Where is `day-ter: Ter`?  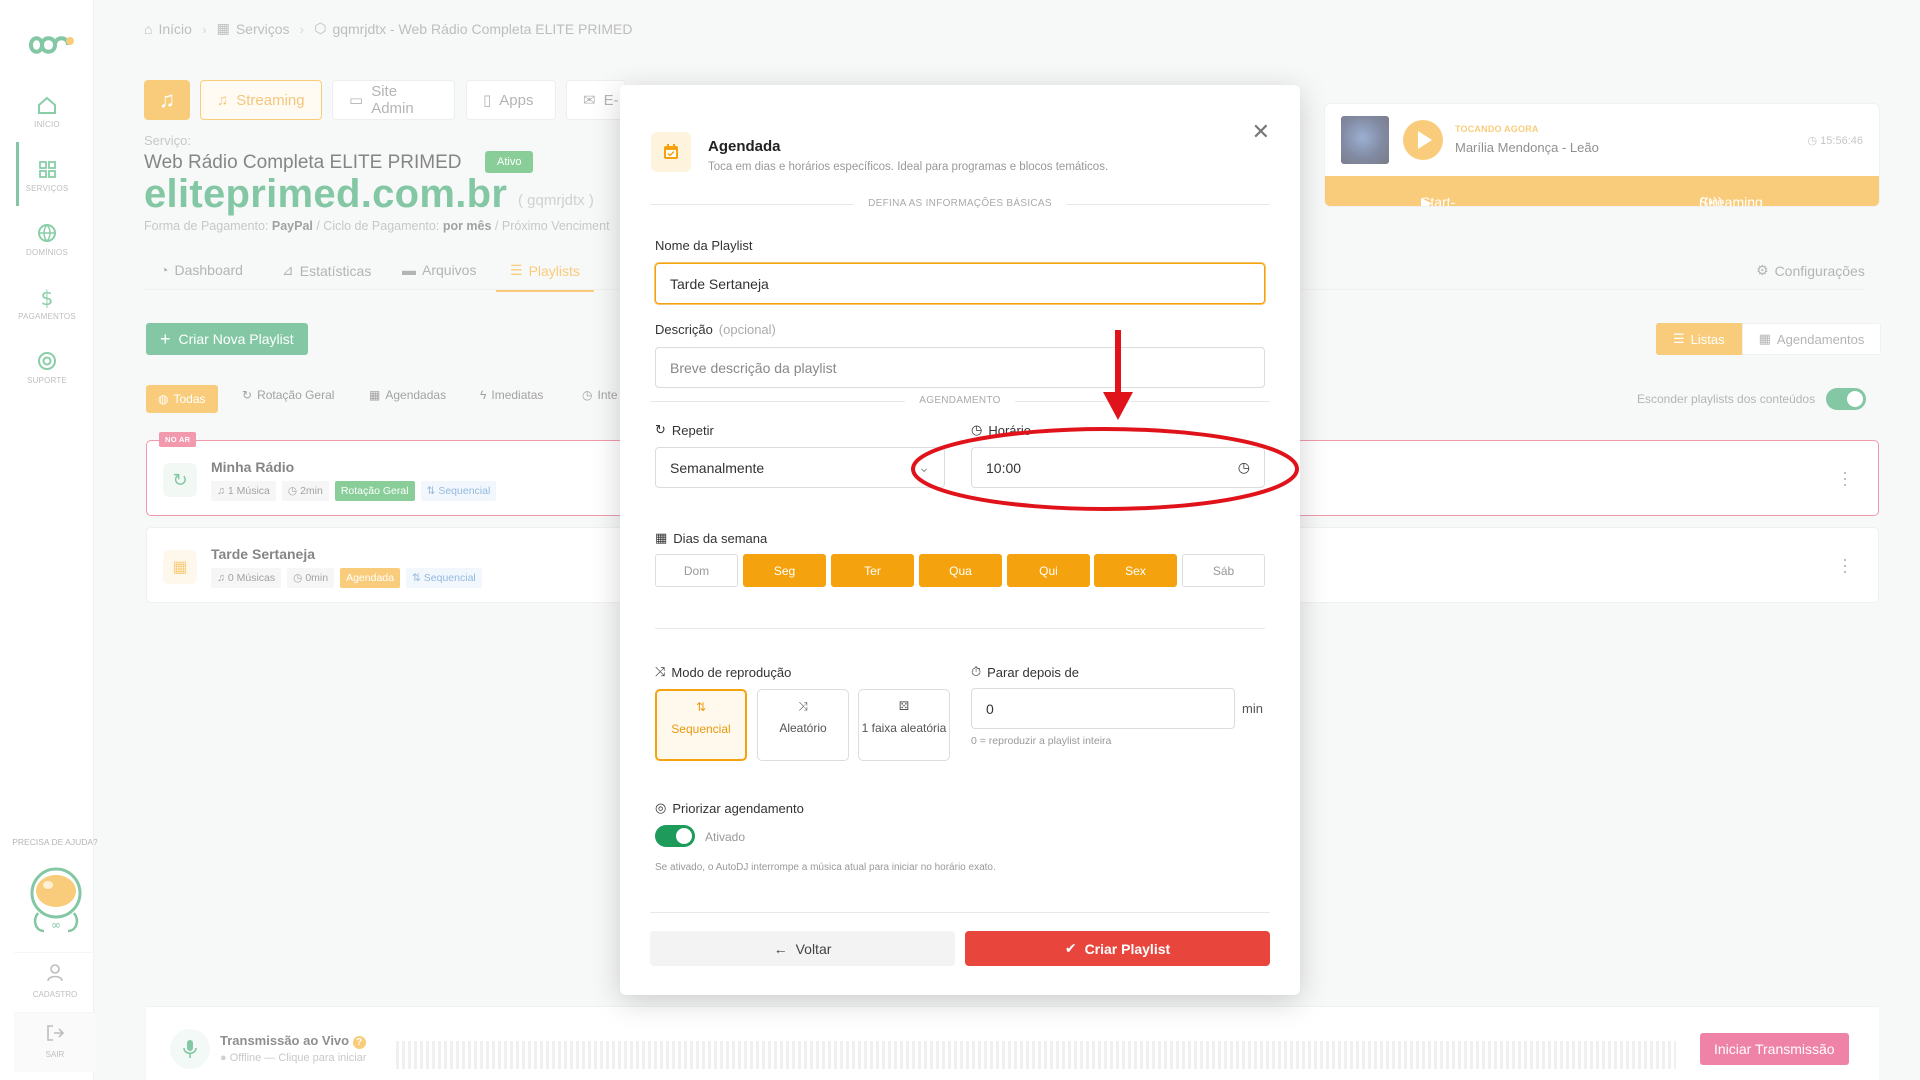
day-ter: Ter is located at coordinates (872, 570).